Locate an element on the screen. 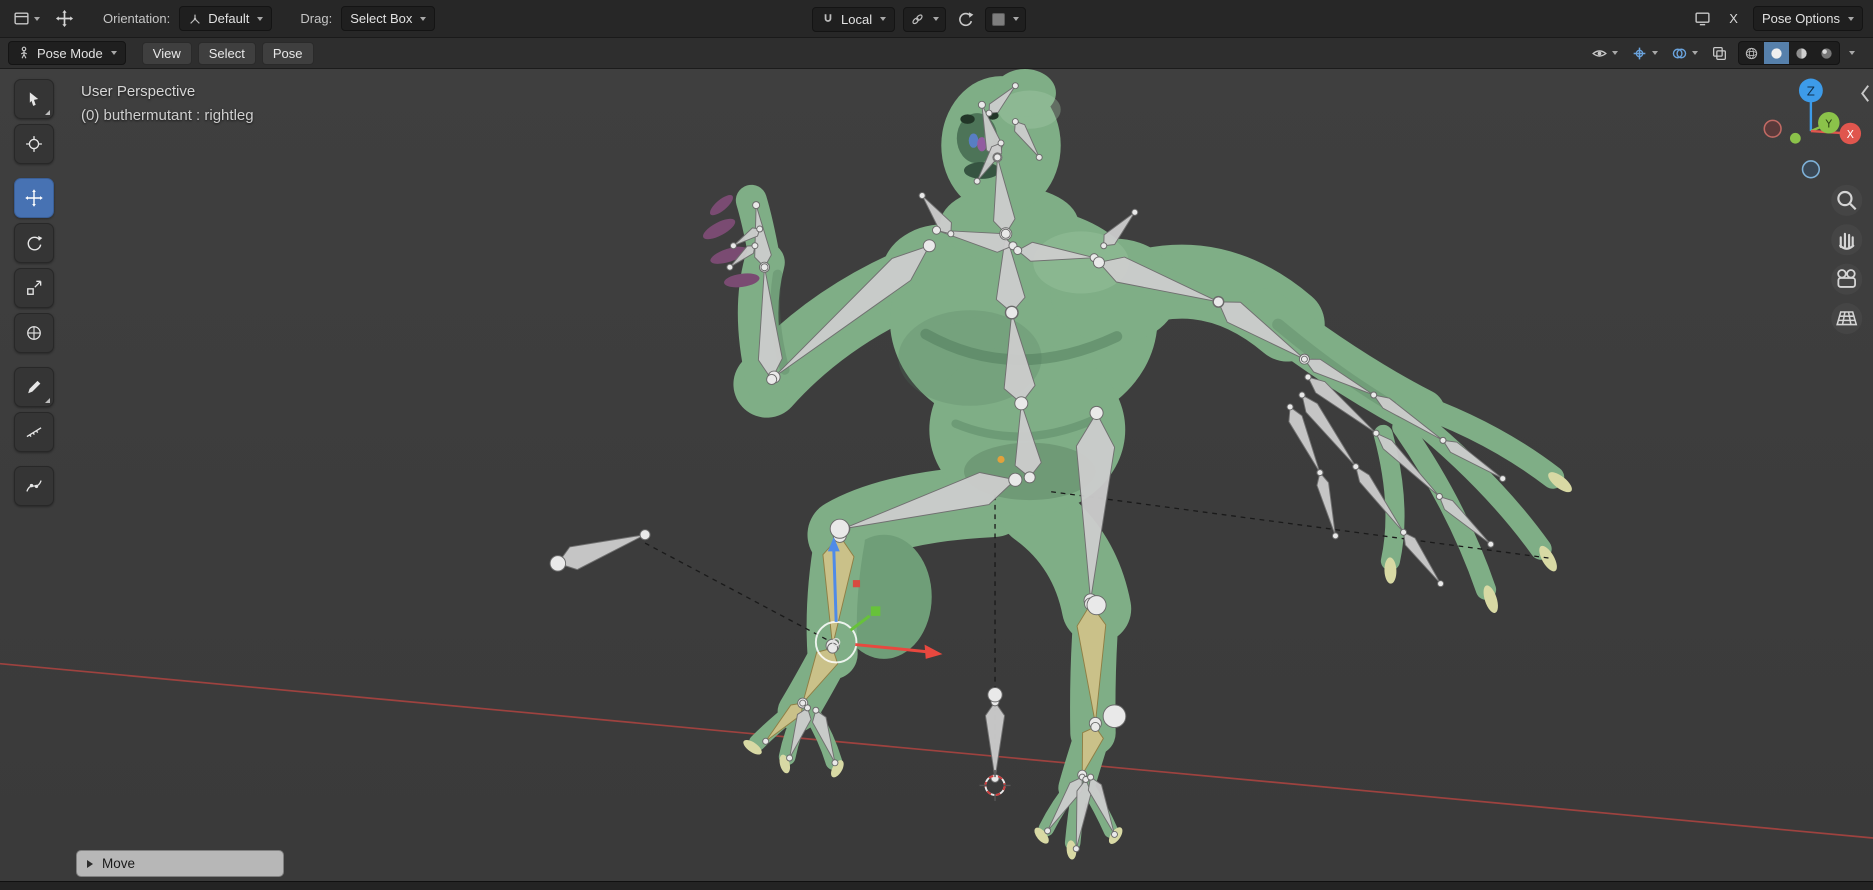 The height and width of the screenshot is (890, 1873). navigation-gizmo: Z Y X is located at coordinates (1812, 128).